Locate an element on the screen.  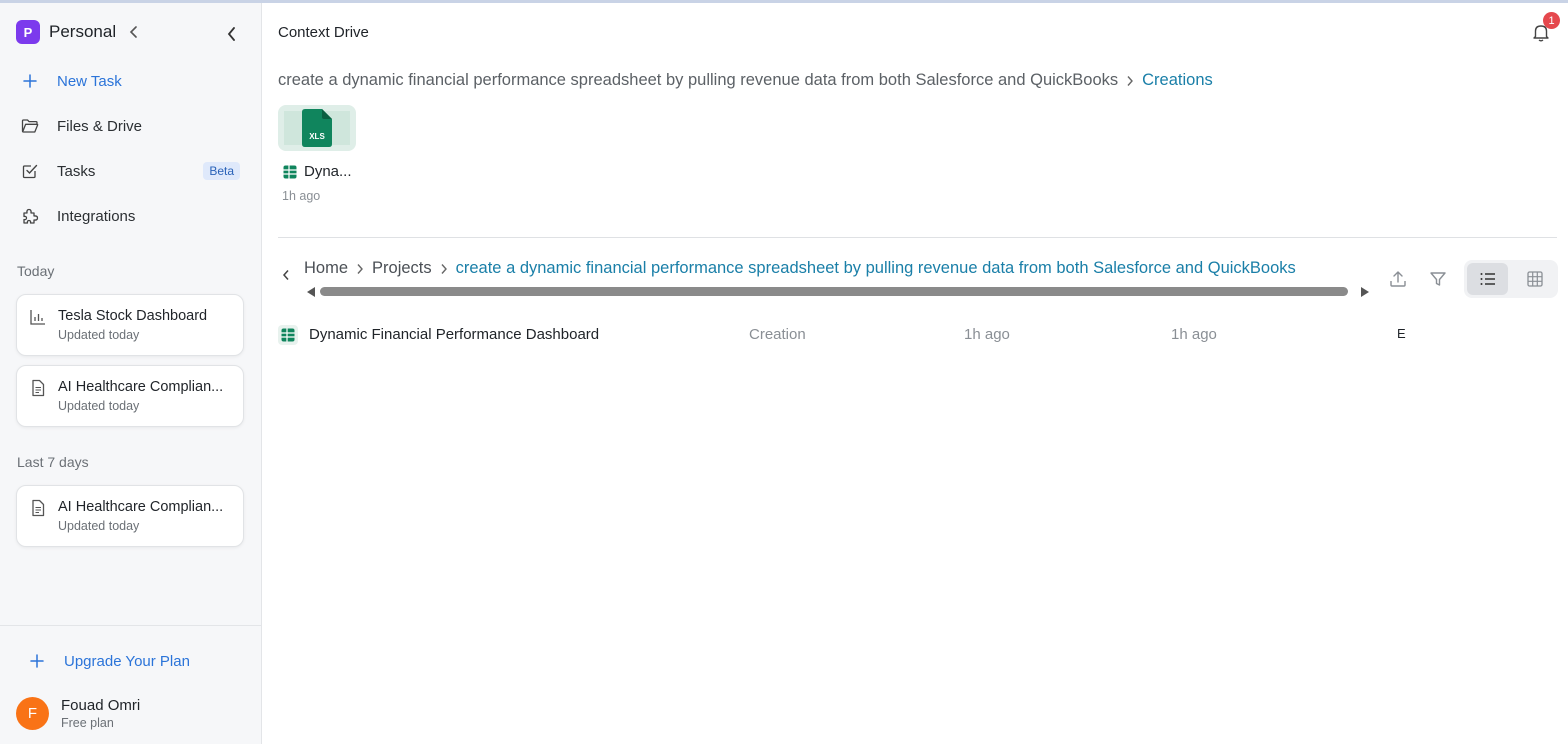
back-button is located at coordinates (286, 275).